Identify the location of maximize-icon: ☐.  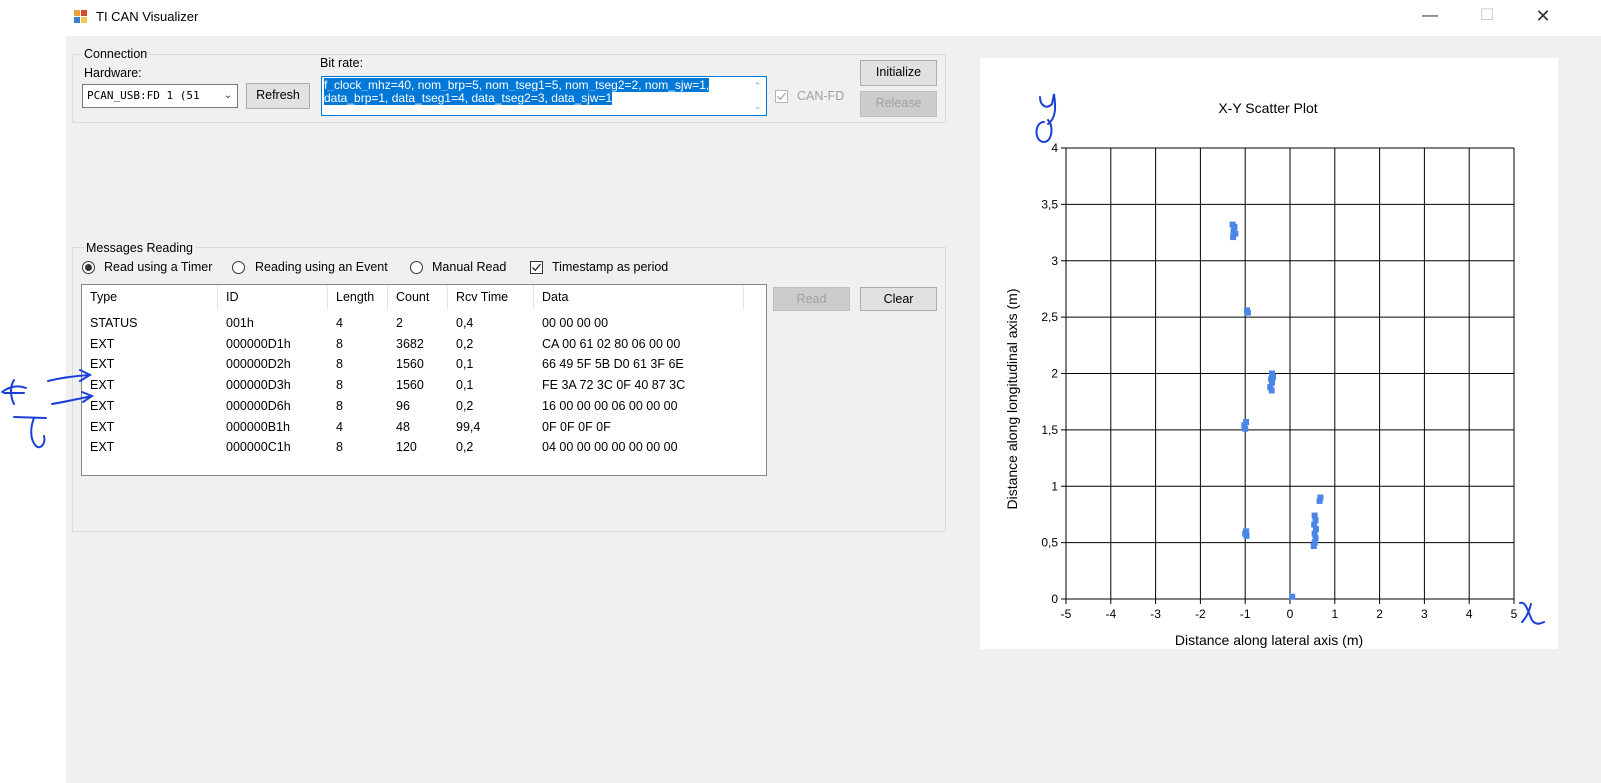
(1487, 16).